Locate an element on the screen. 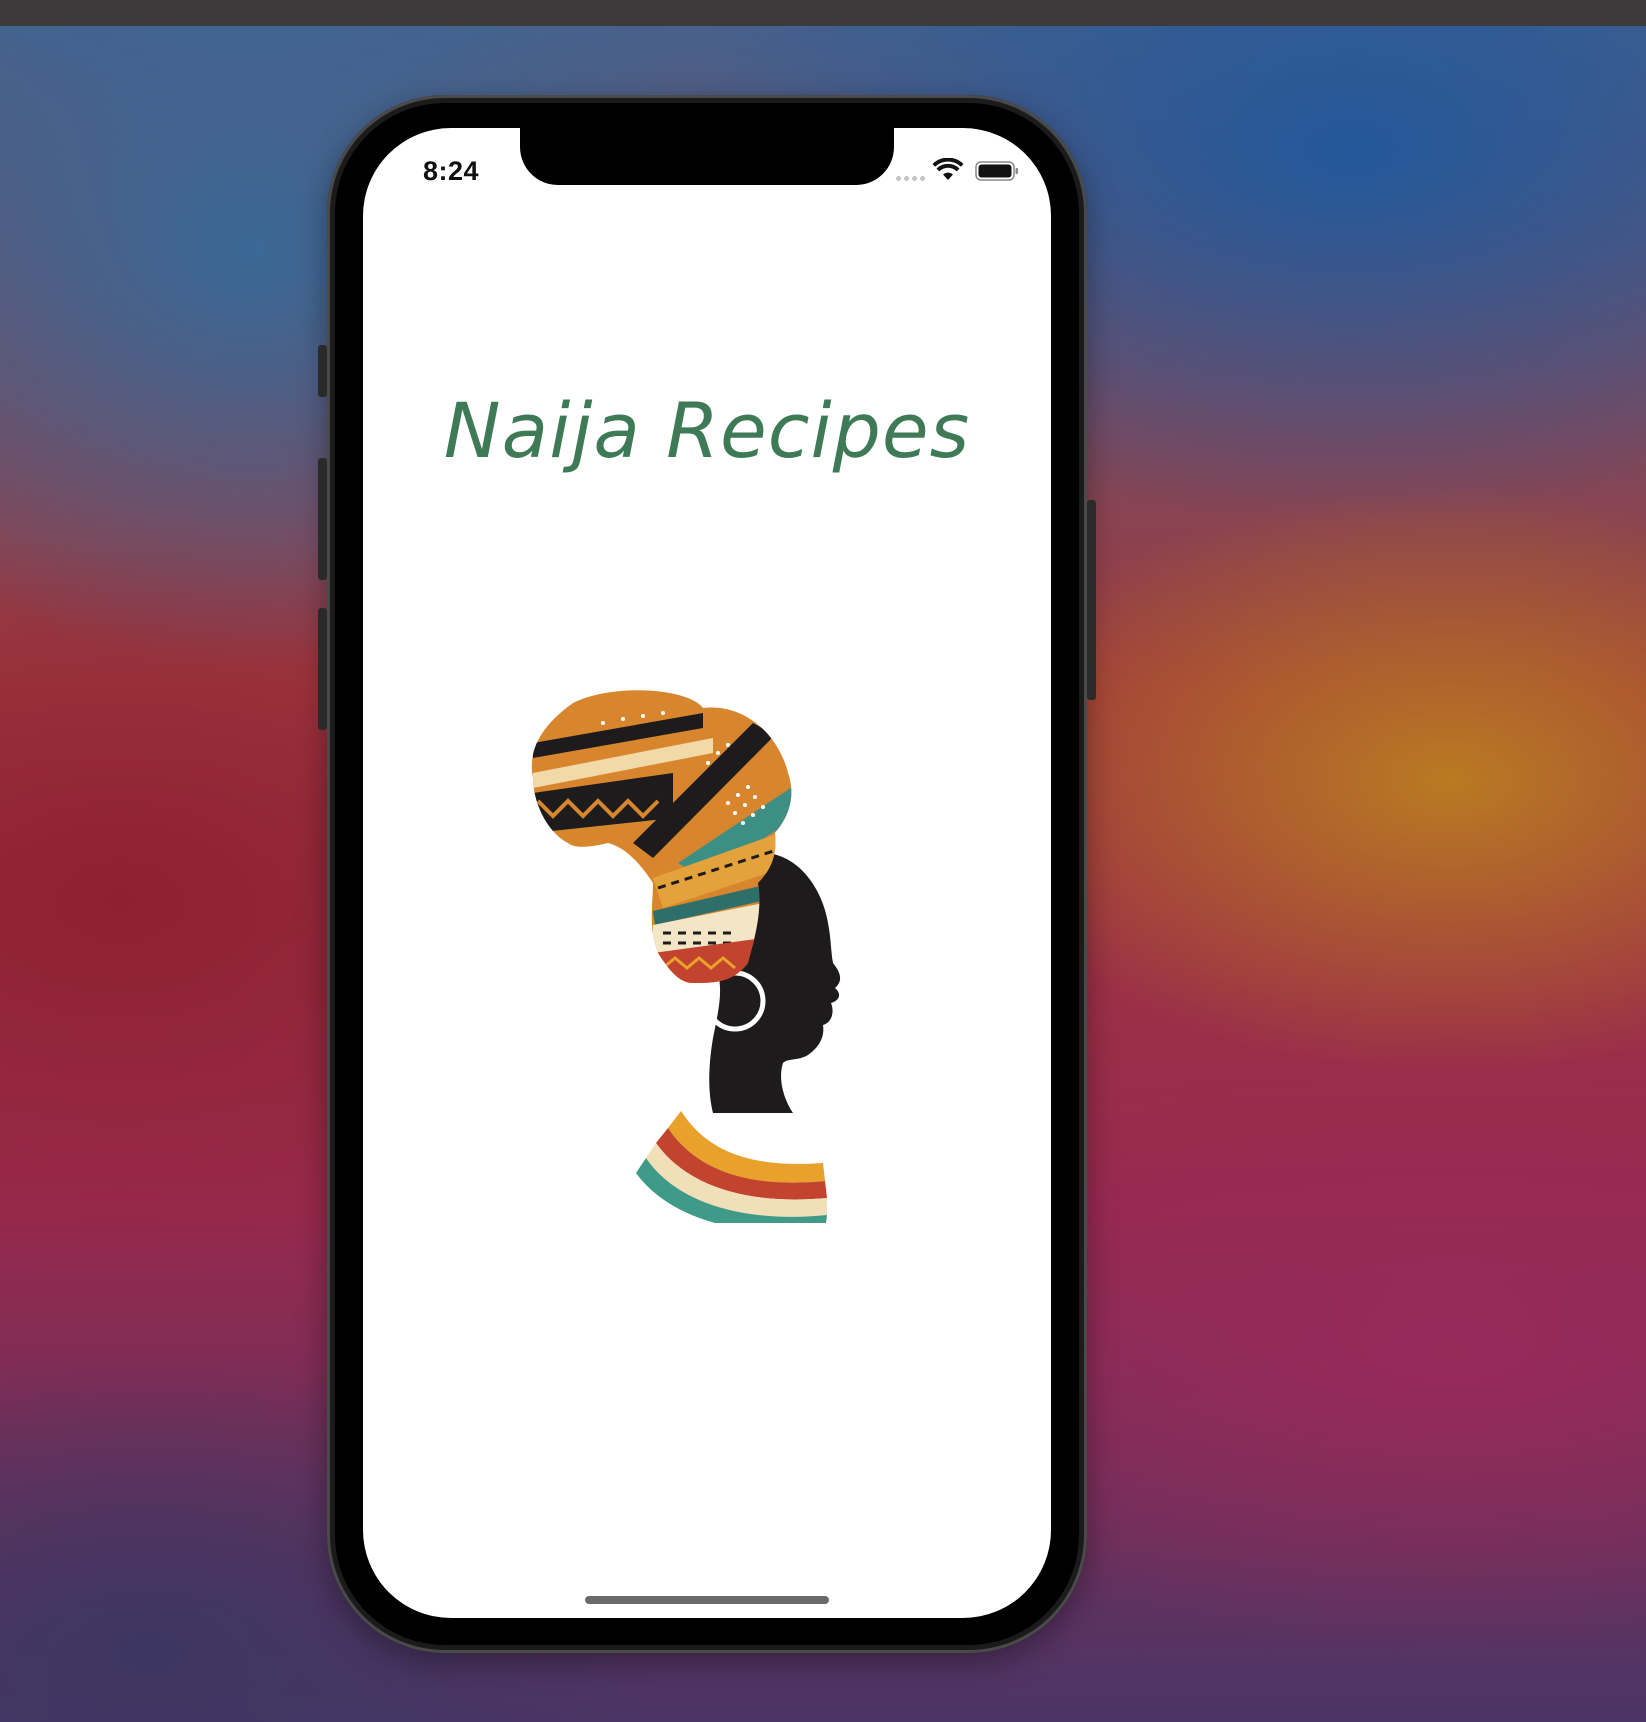 The height and width of the screenshot is (1722, 1646). volume-down-button is located at coordinates (322, 669).